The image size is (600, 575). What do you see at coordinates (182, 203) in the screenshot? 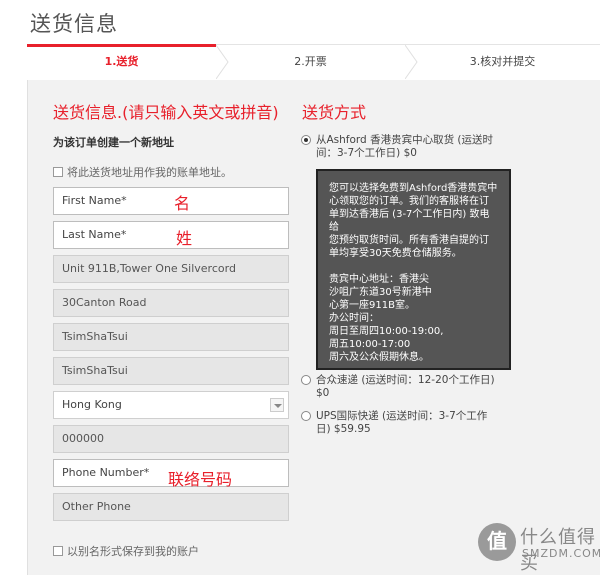
I see `first-name-annotation: 名` at bounding box center [182, 203].